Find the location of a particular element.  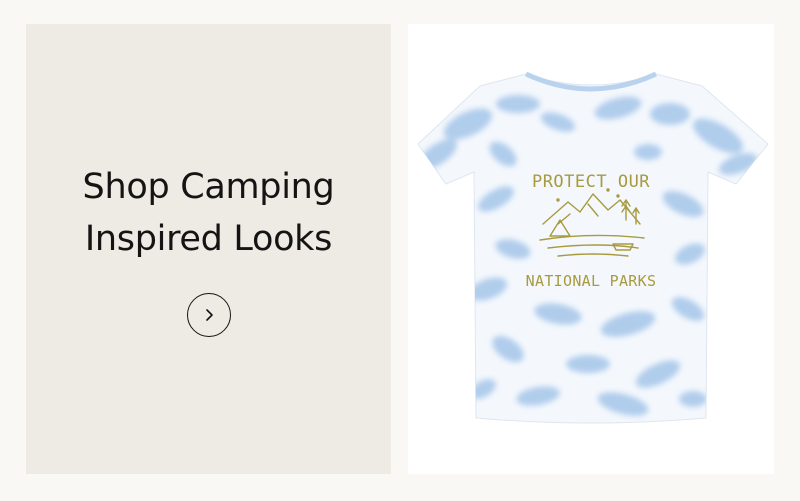

print-text-line-1: PROTECT OUR is located at coordinates (591, 182).